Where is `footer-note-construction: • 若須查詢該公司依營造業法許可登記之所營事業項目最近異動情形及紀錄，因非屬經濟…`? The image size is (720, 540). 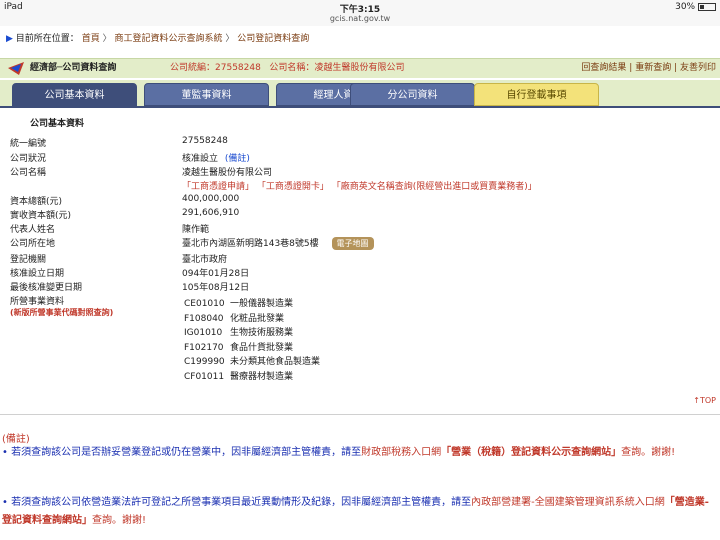 footer-note-construction: • 若須查詢該公司依營造業法許可登記之所營事業項目最近異動情形及紀錄，因非屬經濟… is located at coordinates (358, 512).